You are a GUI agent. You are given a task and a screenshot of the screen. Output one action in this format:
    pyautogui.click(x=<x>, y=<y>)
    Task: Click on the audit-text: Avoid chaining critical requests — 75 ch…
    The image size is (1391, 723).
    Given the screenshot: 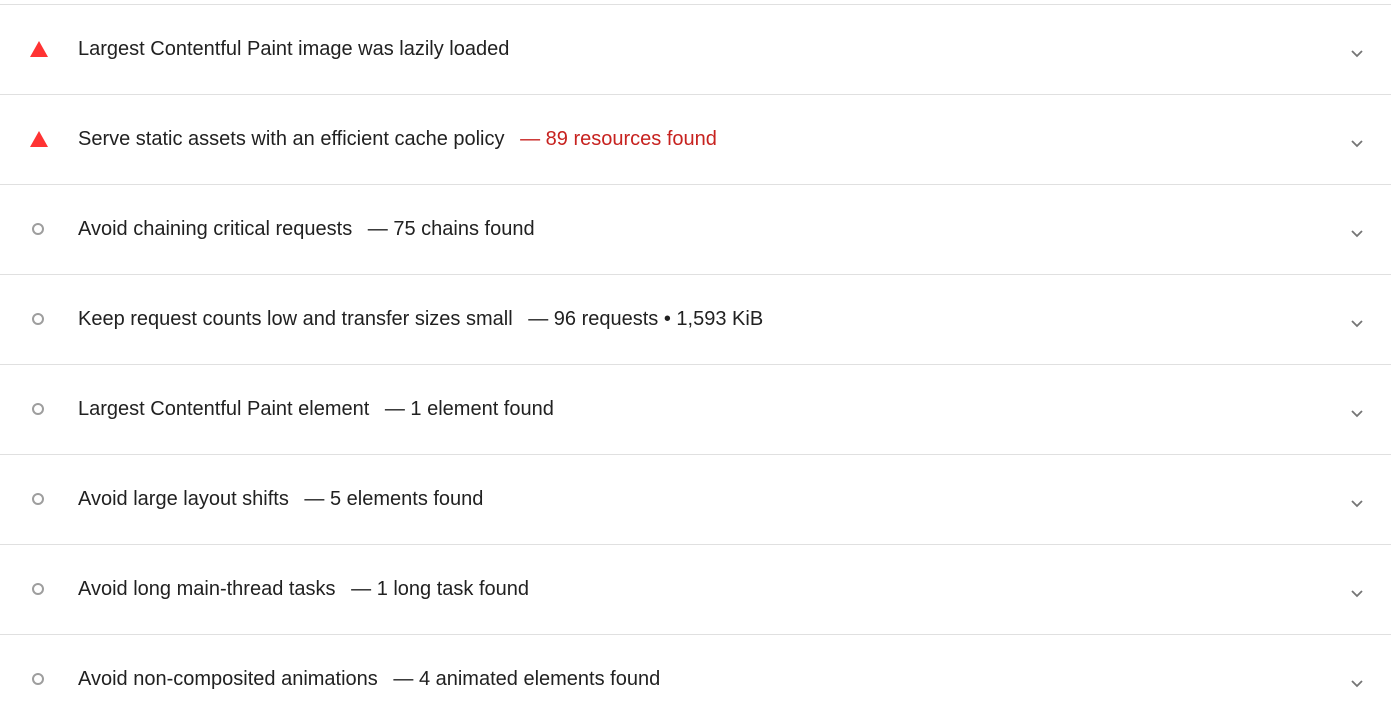 What is the action you would take?
    pyautogui.click(x=306, y=229)
    